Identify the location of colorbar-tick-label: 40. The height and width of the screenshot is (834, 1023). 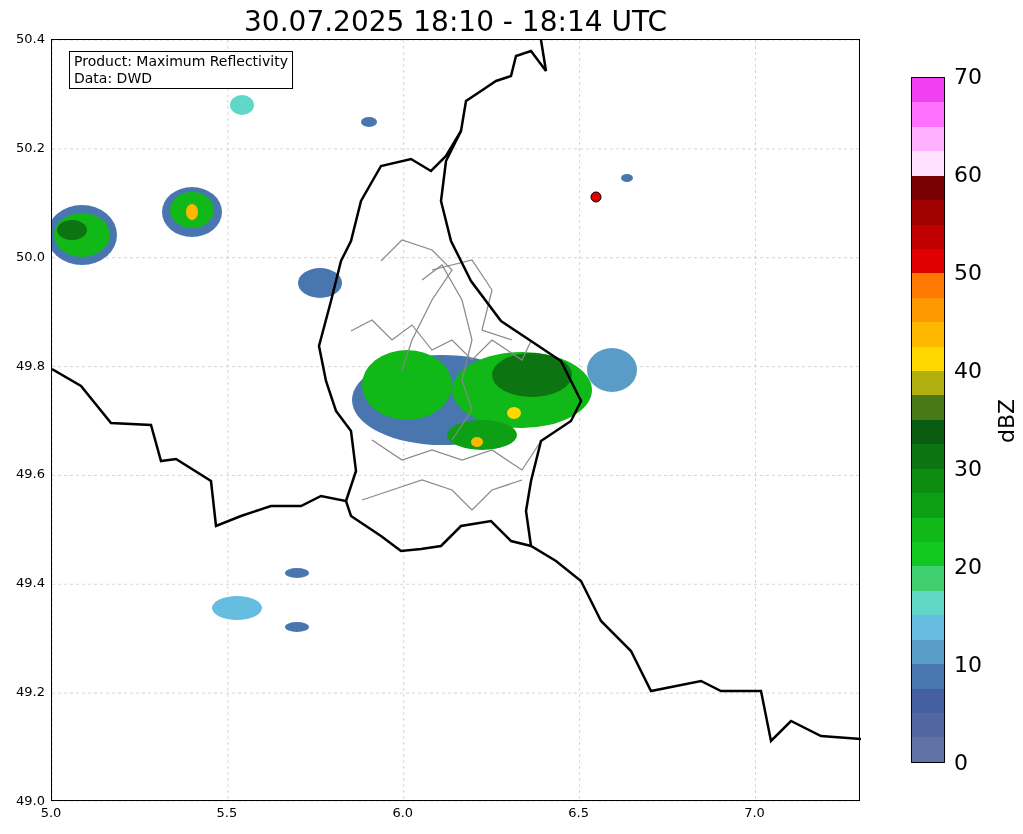
(968, 371).